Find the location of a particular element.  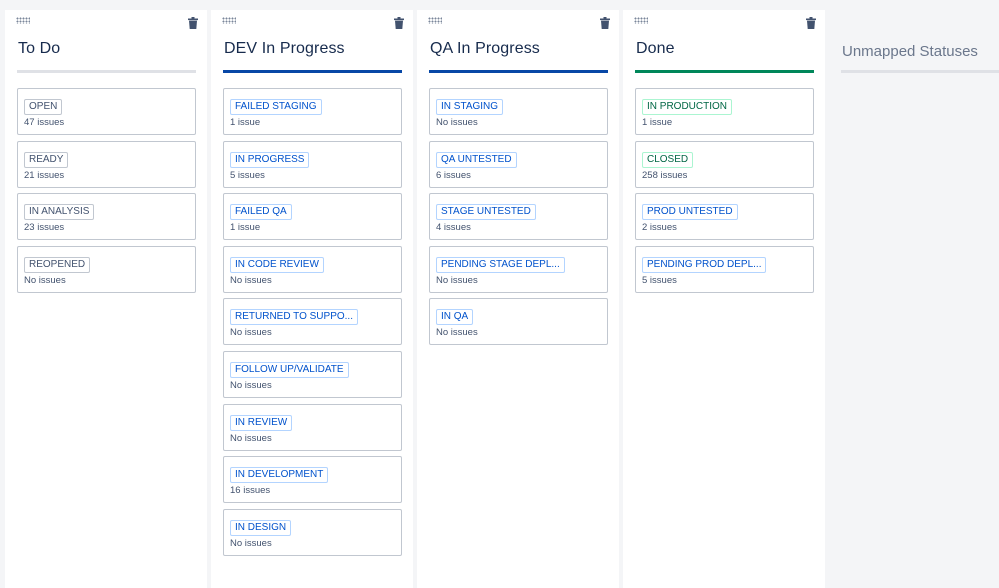

status-card: IN ANALYSIS 23 issues is located at coordinates (106, 217).